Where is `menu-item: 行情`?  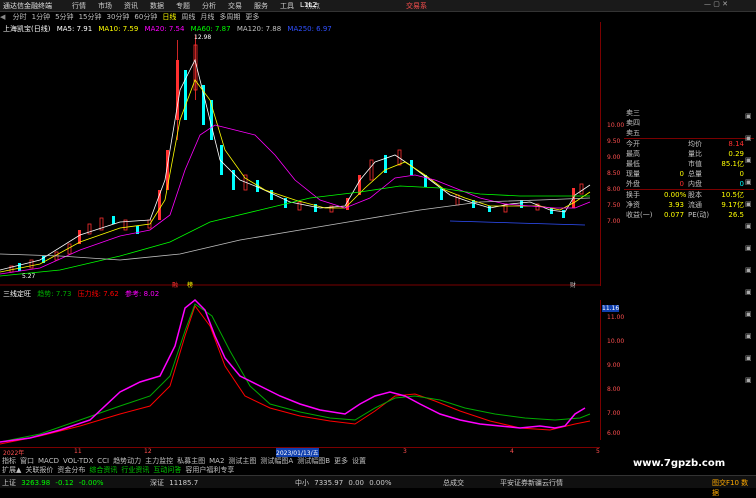 menu-item: 行情 is located at coordinates (79, 6).